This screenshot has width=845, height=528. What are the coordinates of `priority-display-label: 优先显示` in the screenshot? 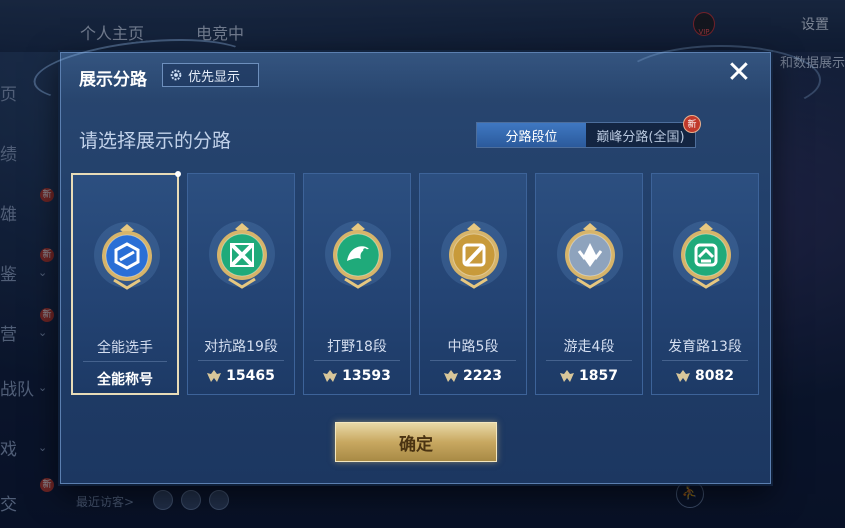 It's located at (214, 77).